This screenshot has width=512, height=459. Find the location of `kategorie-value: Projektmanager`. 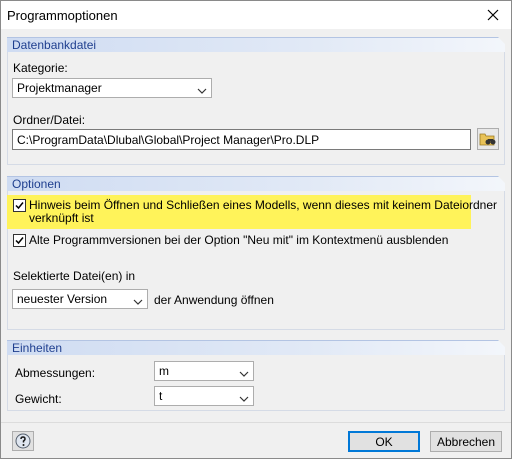

kategorie-value: Projektmanager is located at coordinates (59, 88).